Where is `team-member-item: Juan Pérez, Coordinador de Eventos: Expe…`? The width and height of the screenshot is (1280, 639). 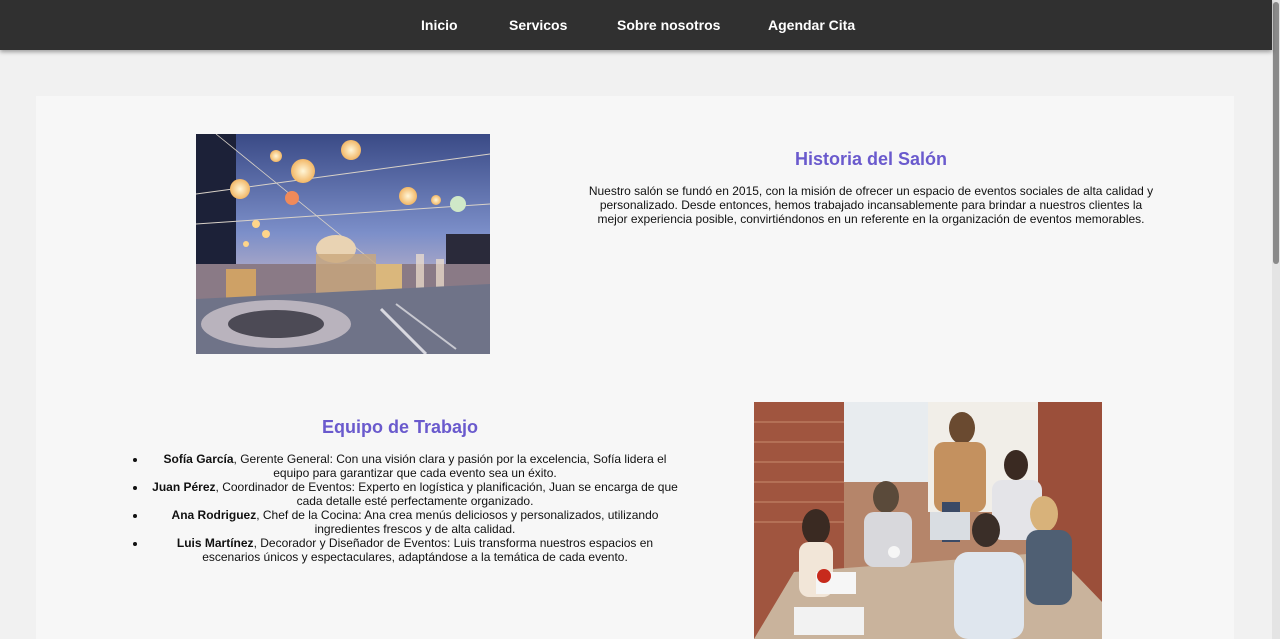
team-member-item: Juan Pérez, Coordinador de Eventos: Expe… is located at coordinates (410, 494).